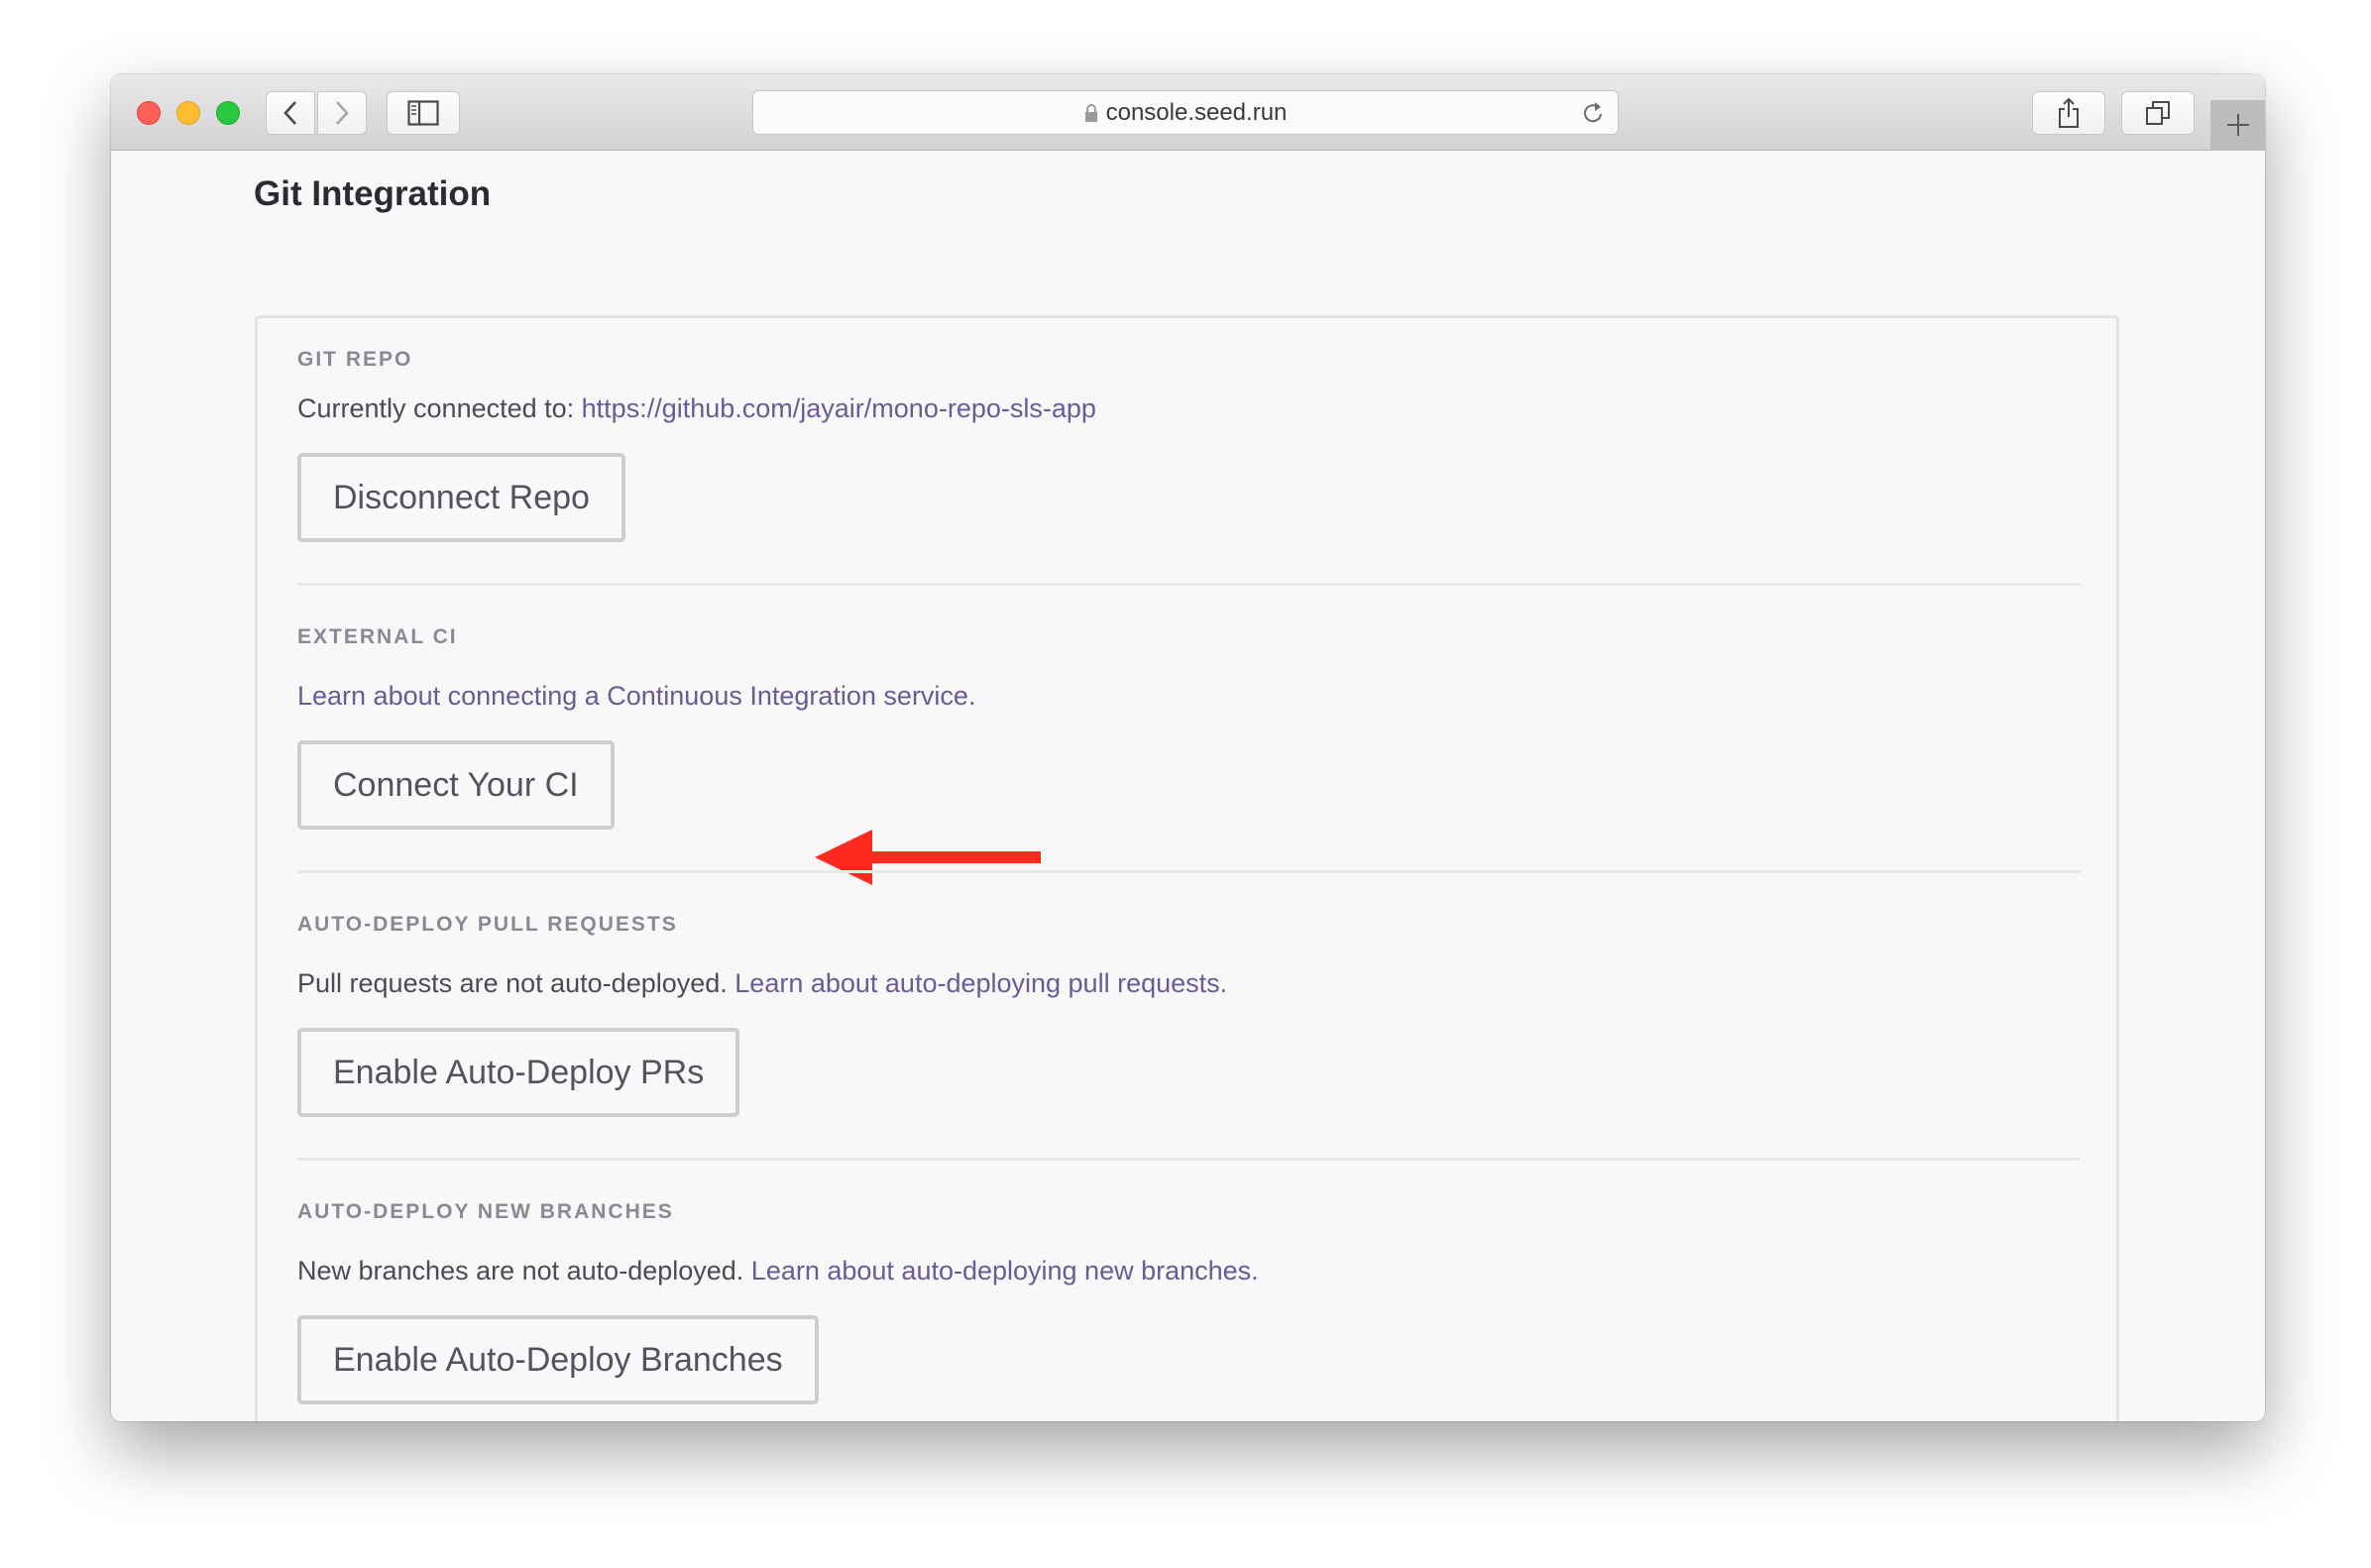 This screenshot has width=2371, height=1568. I want to click on annotation-arrow-icon, so click(928, 857).